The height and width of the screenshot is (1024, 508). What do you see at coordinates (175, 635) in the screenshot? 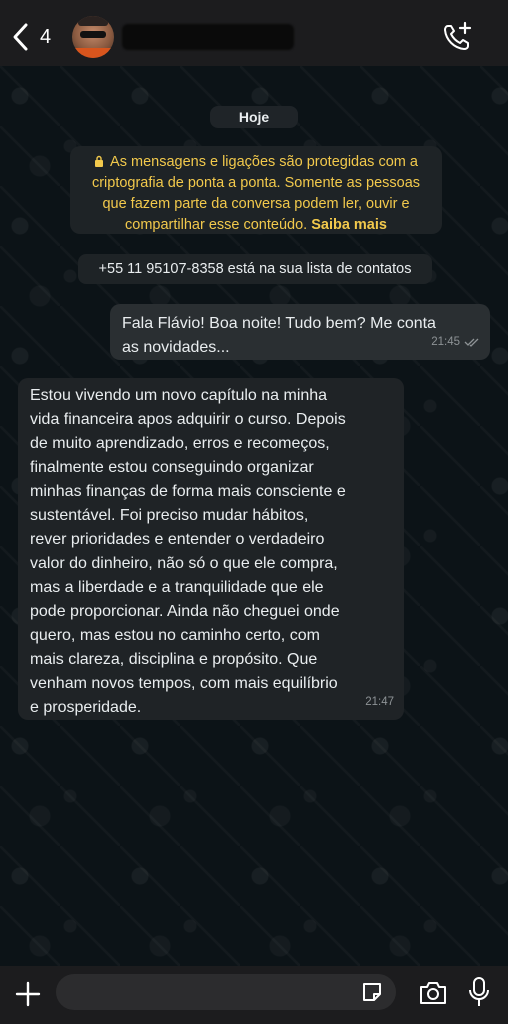
I see `message-line: quero, mas estou no caminho certo, com` at bounding box center [175, 635].